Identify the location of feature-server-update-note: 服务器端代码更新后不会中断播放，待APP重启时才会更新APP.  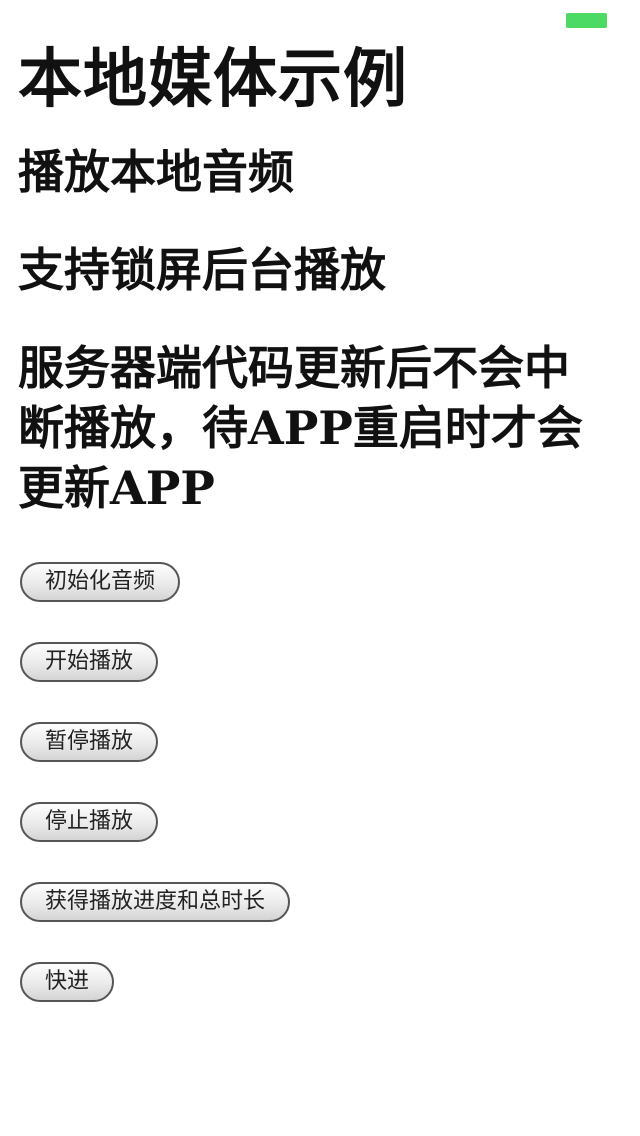
(300, 428).